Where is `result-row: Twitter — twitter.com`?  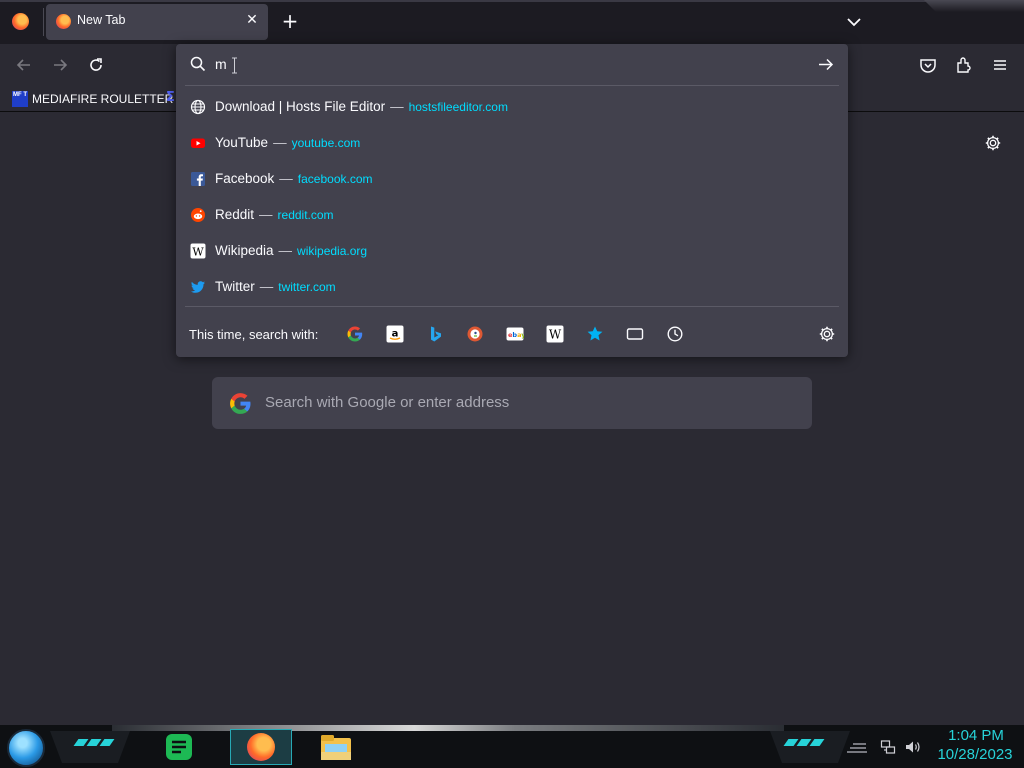 result-row: Twitter — twitter.com is located at coordinates (512, 287).